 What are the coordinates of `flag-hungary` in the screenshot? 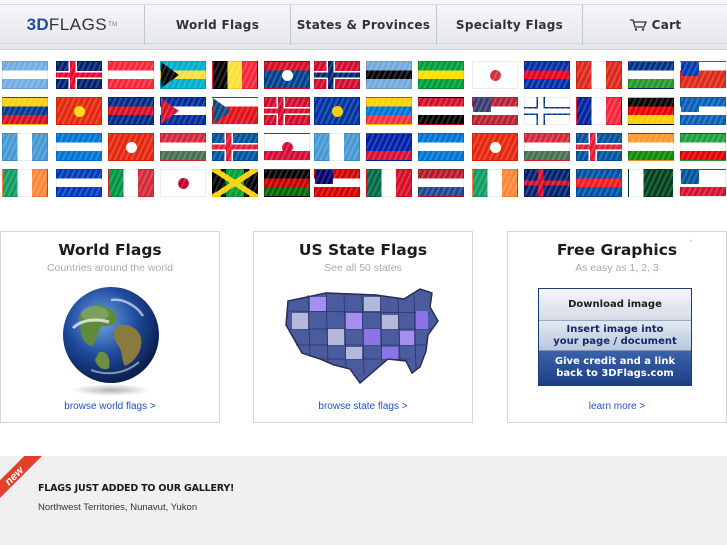 It's located at (183, 147).